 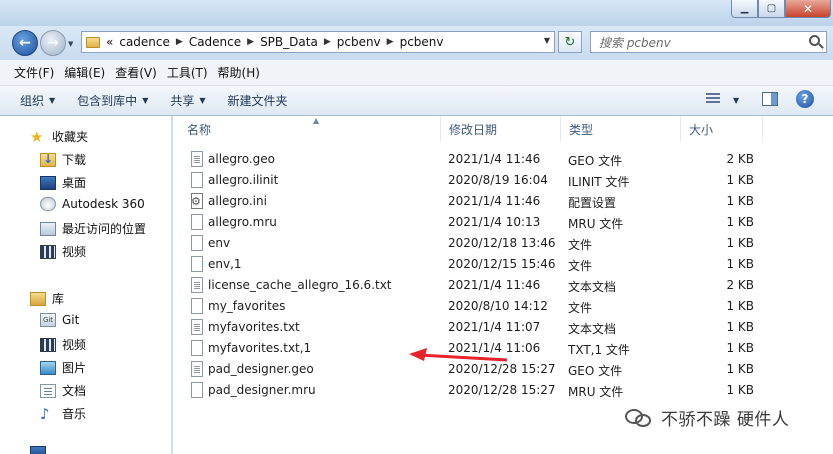 I want to click on documents-icon, so click(x=48, y=390).